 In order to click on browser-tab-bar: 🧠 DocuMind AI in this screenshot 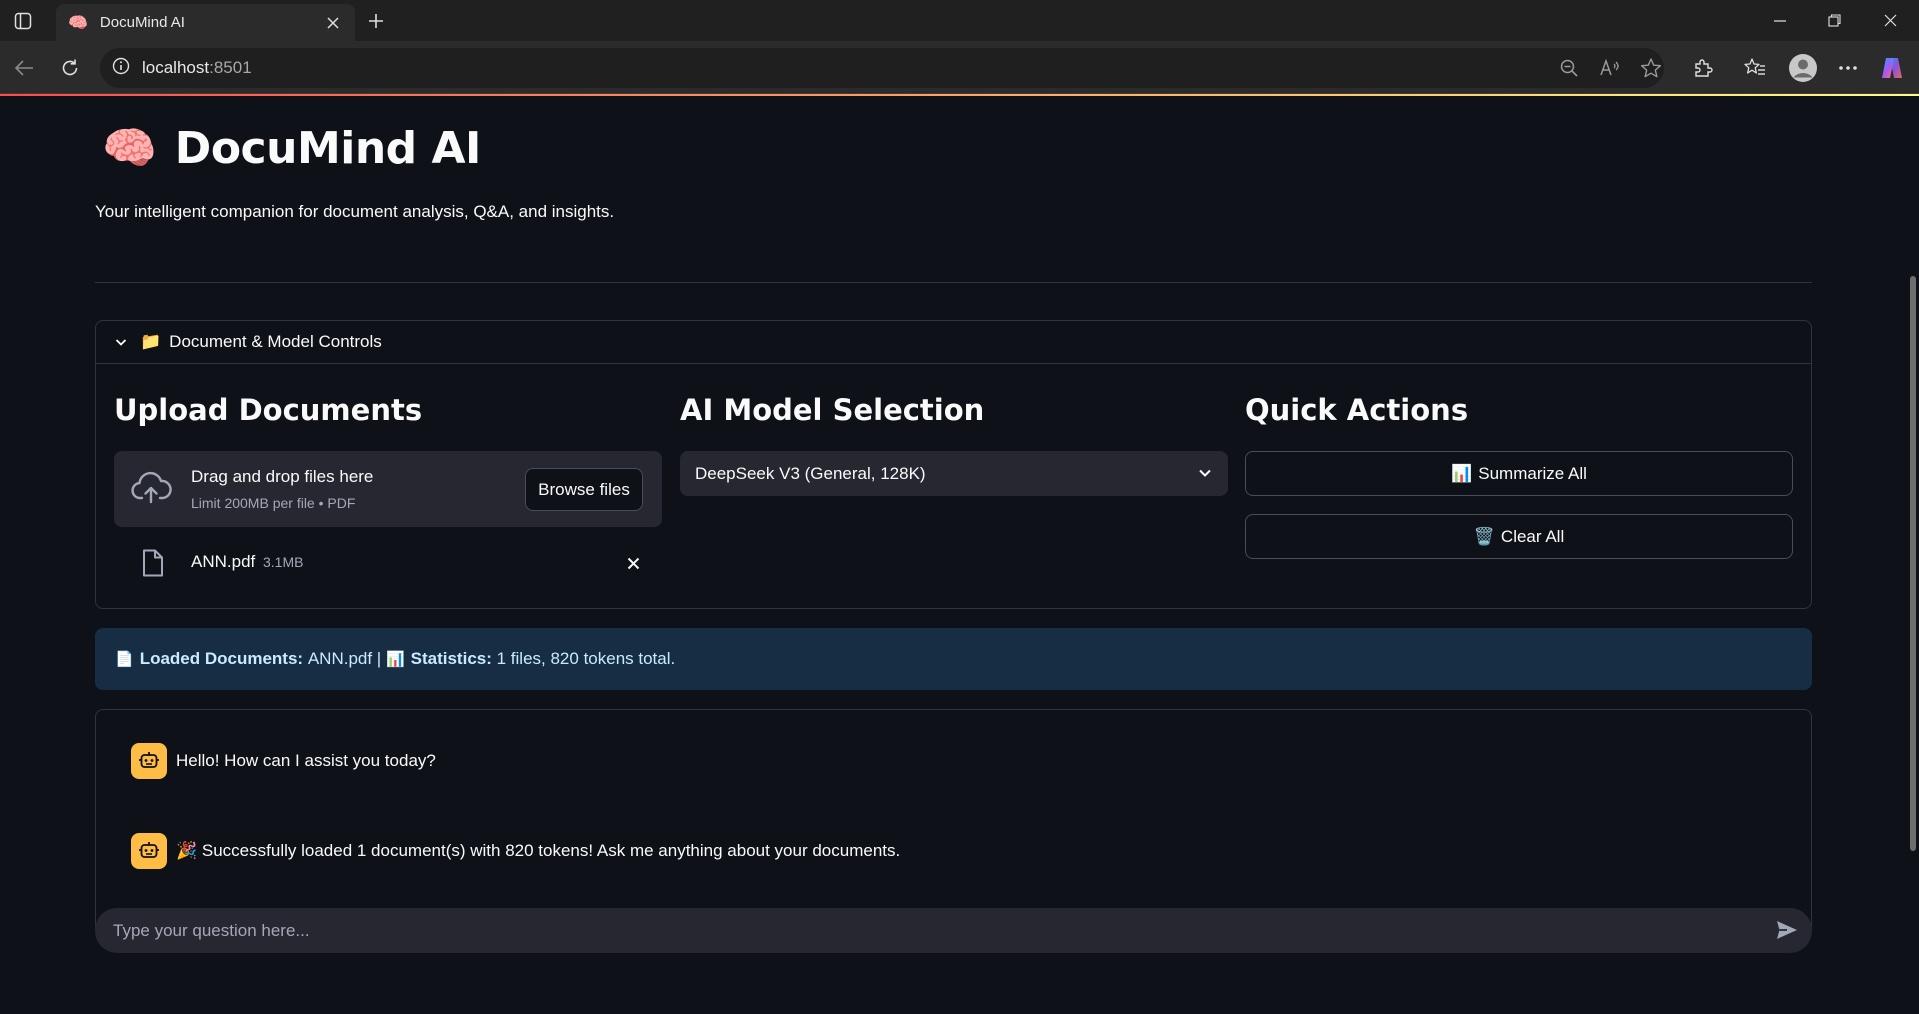, I will do `click(959, 20)`.